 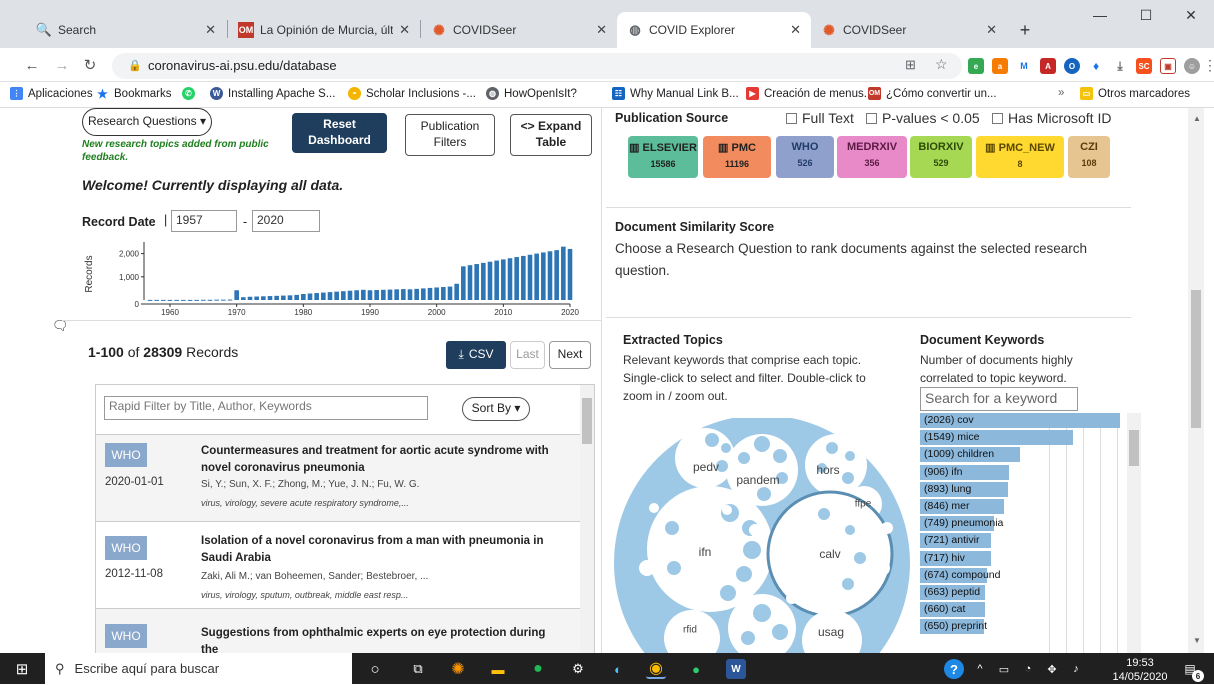 What do you see at coordinates (51, 93) in the screenshot?
I see `bookmark-apps: ⋮ Aplicaciones` at bounding box center [51, 93].